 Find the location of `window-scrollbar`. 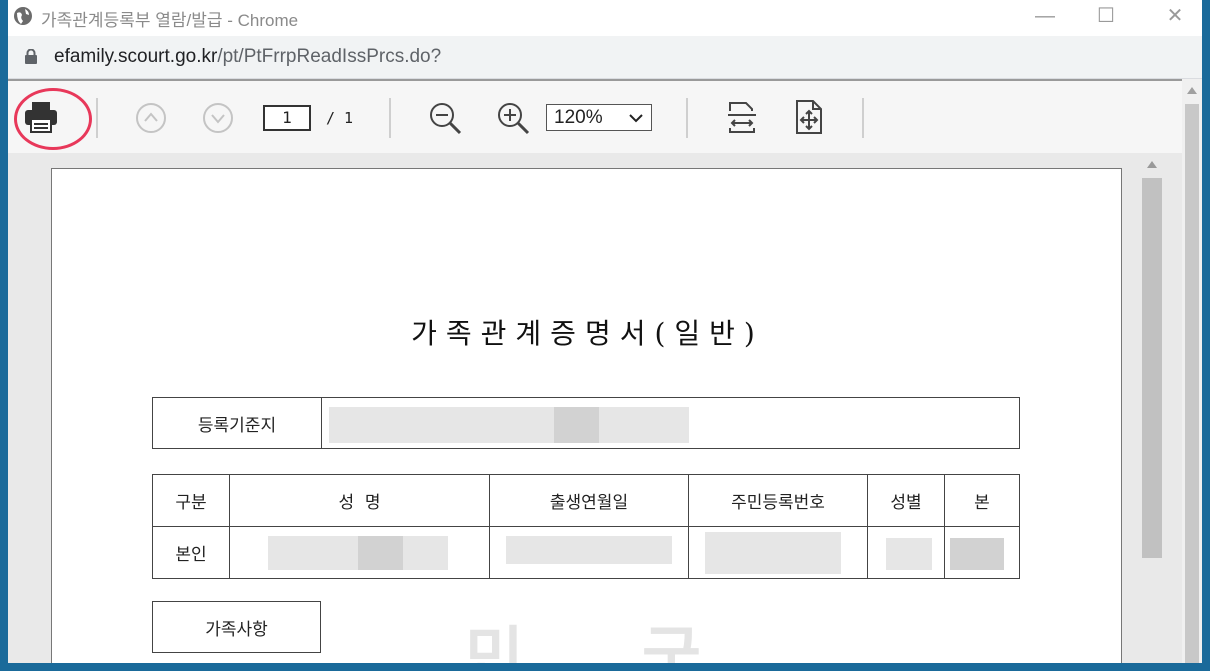

window-scrollbar is located at coordinates (1192, 371).